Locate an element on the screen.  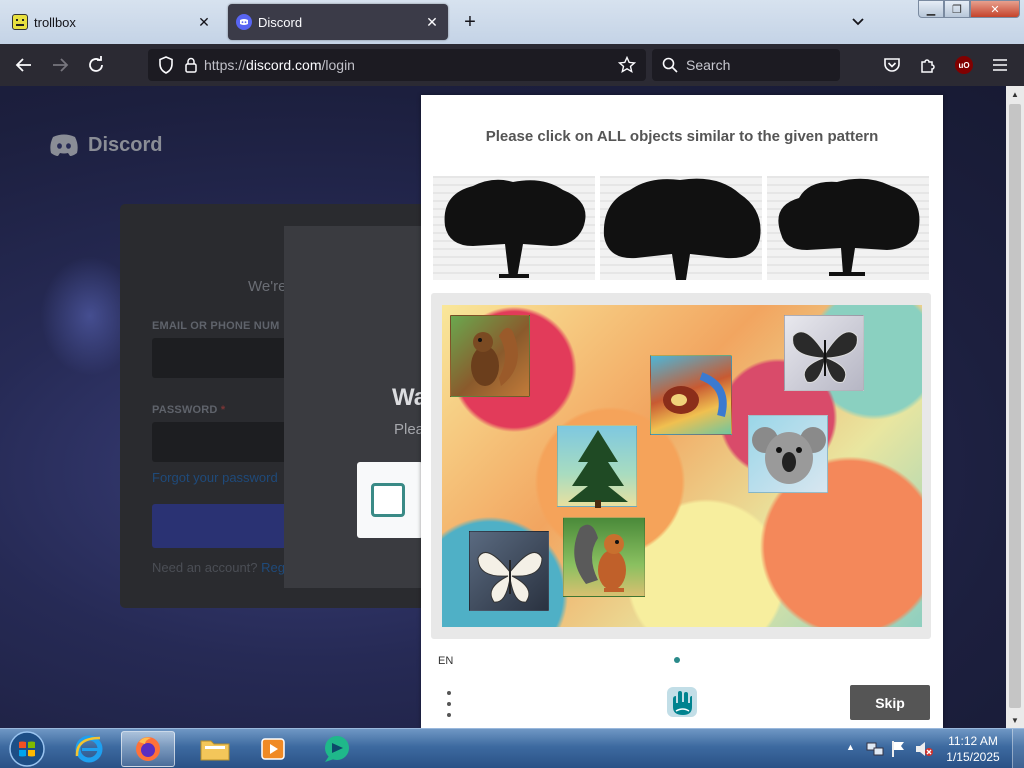
forward-button is located at coordinates (60, 65).